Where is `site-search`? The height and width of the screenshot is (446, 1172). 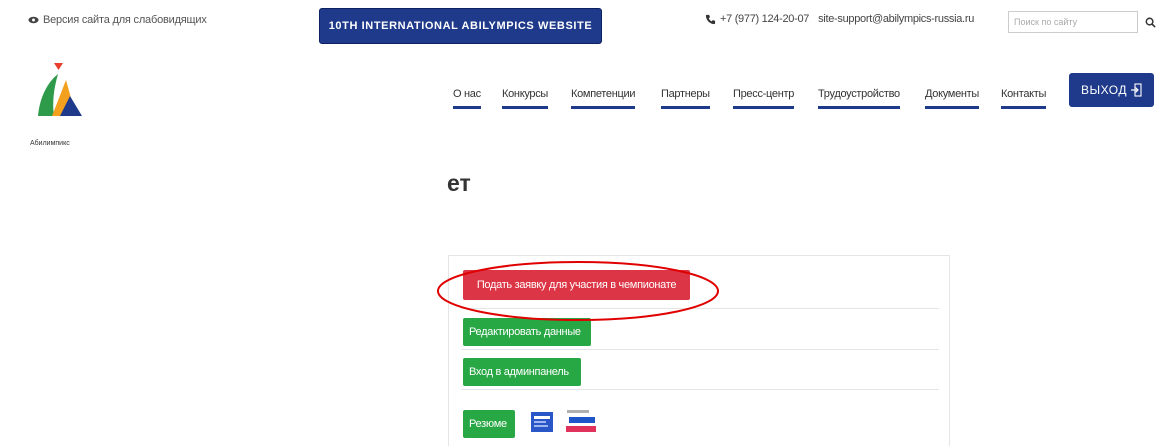
site-search is located at coordinates (1083, 22).